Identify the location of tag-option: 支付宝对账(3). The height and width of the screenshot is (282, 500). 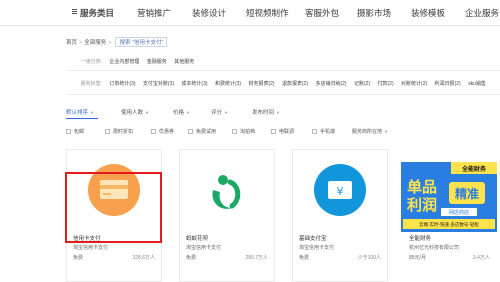
(158, 83).